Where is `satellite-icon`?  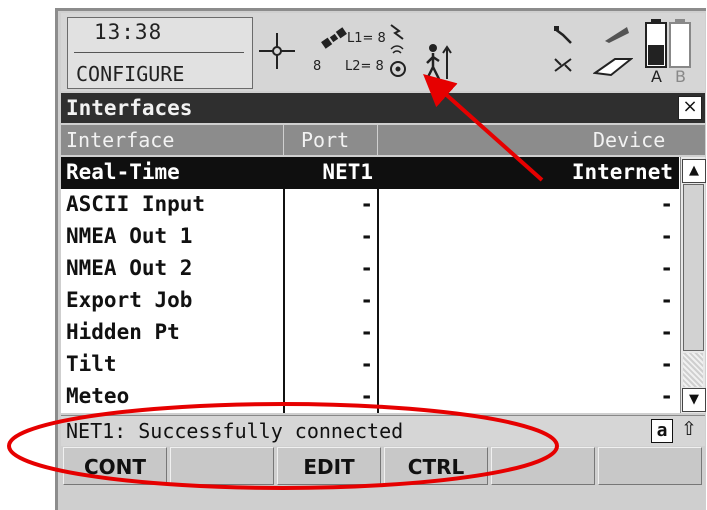
satellite-icon is located at coordinates (334, 38).